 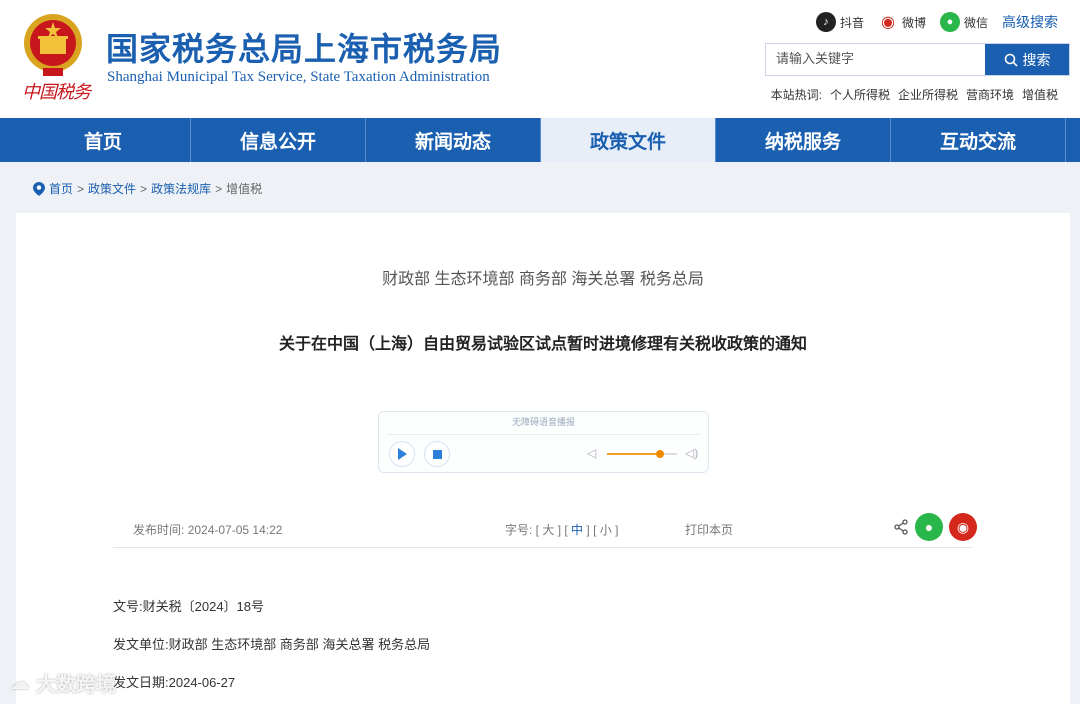 I want to click on hot-word: 个人所得税, so click(x=860, y=94).